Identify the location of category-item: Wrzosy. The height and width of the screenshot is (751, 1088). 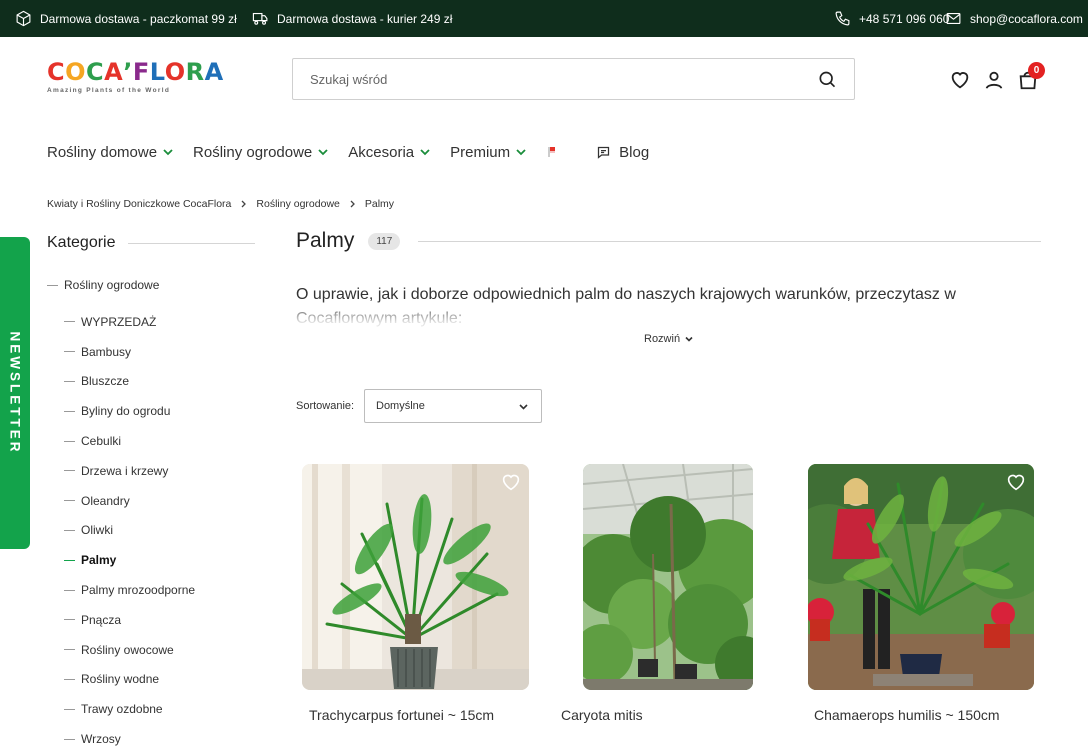
(129, 737).